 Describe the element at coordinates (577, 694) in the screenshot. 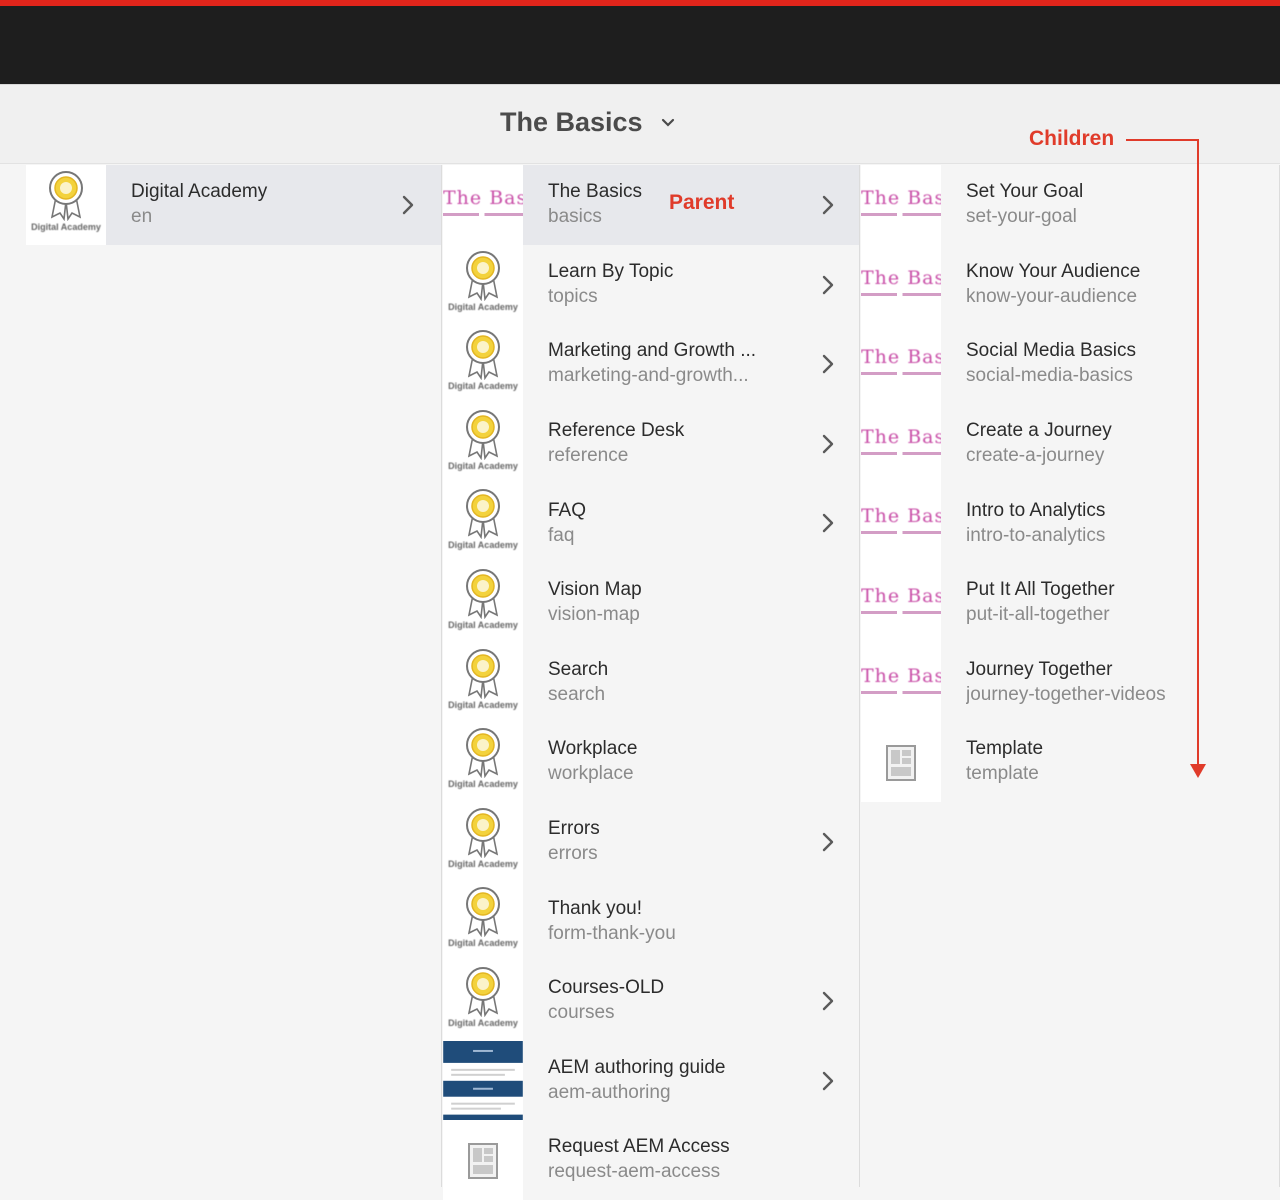

I see `item-name: search` at that location.